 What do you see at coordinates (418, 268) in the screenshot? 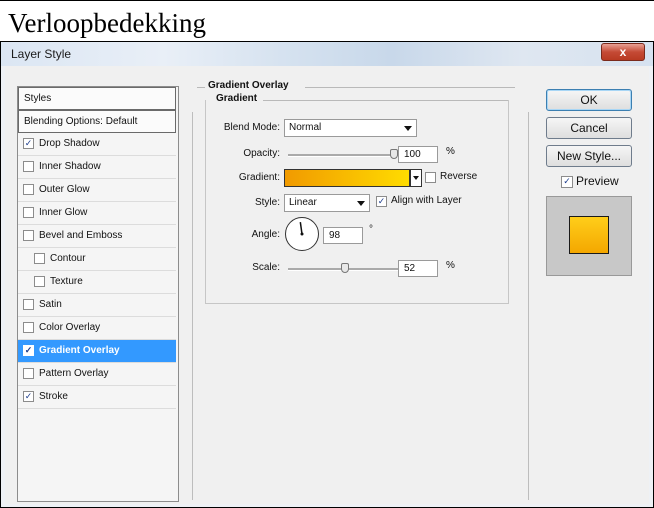
I see `scale-input: 52` at bounding box center [418, 268].